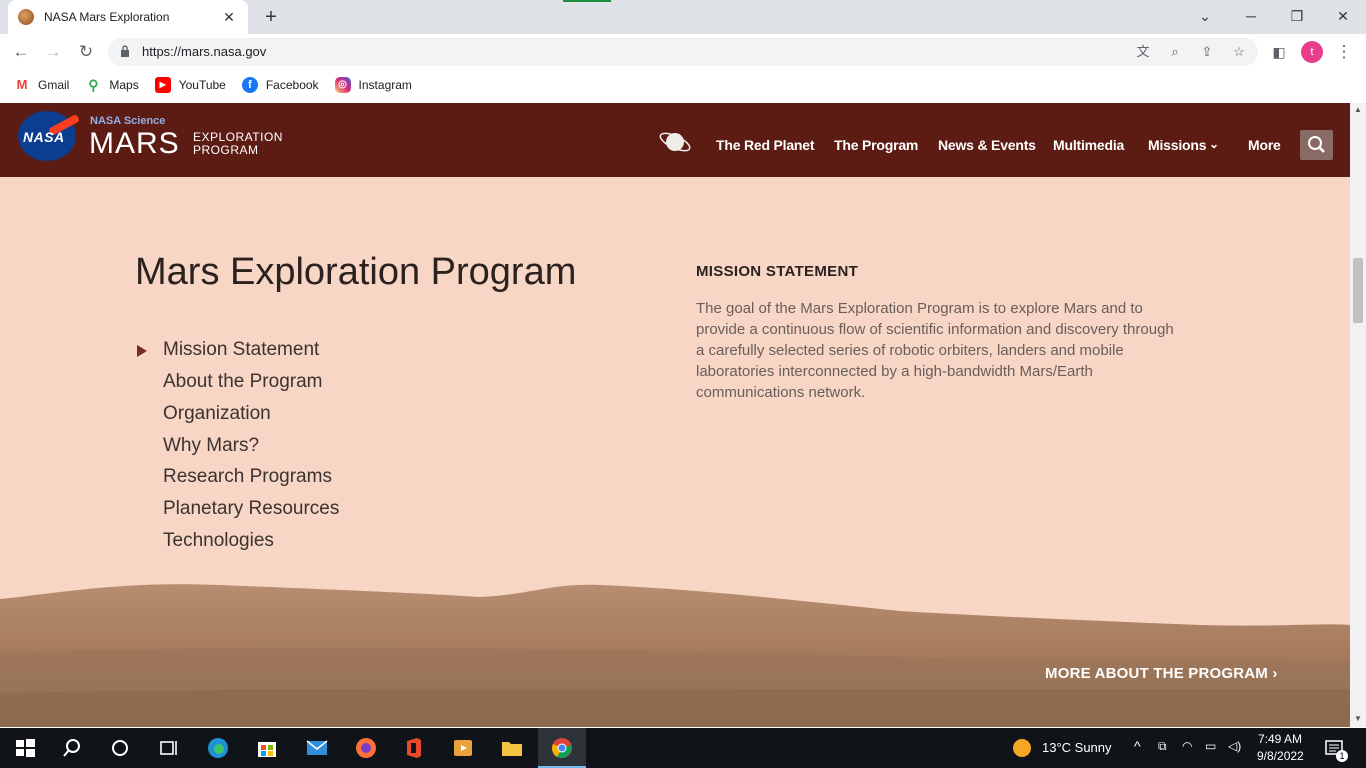 This screenshot has height=768, width=1366. What do you see at coordinates (1077, 747) in the screenshot?
I see `weather-text: 13°C Sunny` at bounding box center [1077, 747].